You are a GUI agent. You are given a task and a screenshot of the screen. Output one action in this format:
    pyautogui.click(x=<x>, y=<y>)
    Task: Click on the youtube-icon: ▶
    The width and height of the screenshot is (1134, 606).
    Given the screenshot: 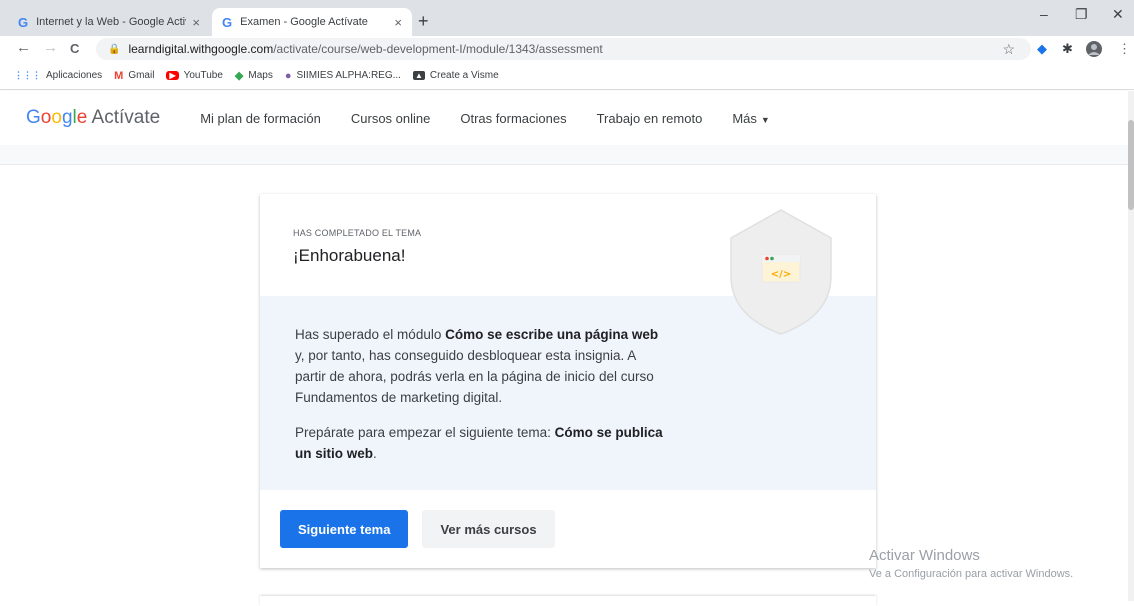 What is the action you would take?
    pyautogui.click(x=172, y=75)
    